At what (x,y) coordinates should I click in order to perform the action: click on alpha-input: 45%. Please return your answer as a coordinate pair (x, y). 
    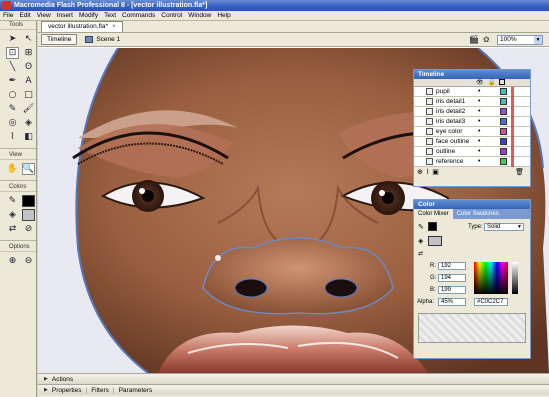
    Looking at the image, I should click on (452, 302).